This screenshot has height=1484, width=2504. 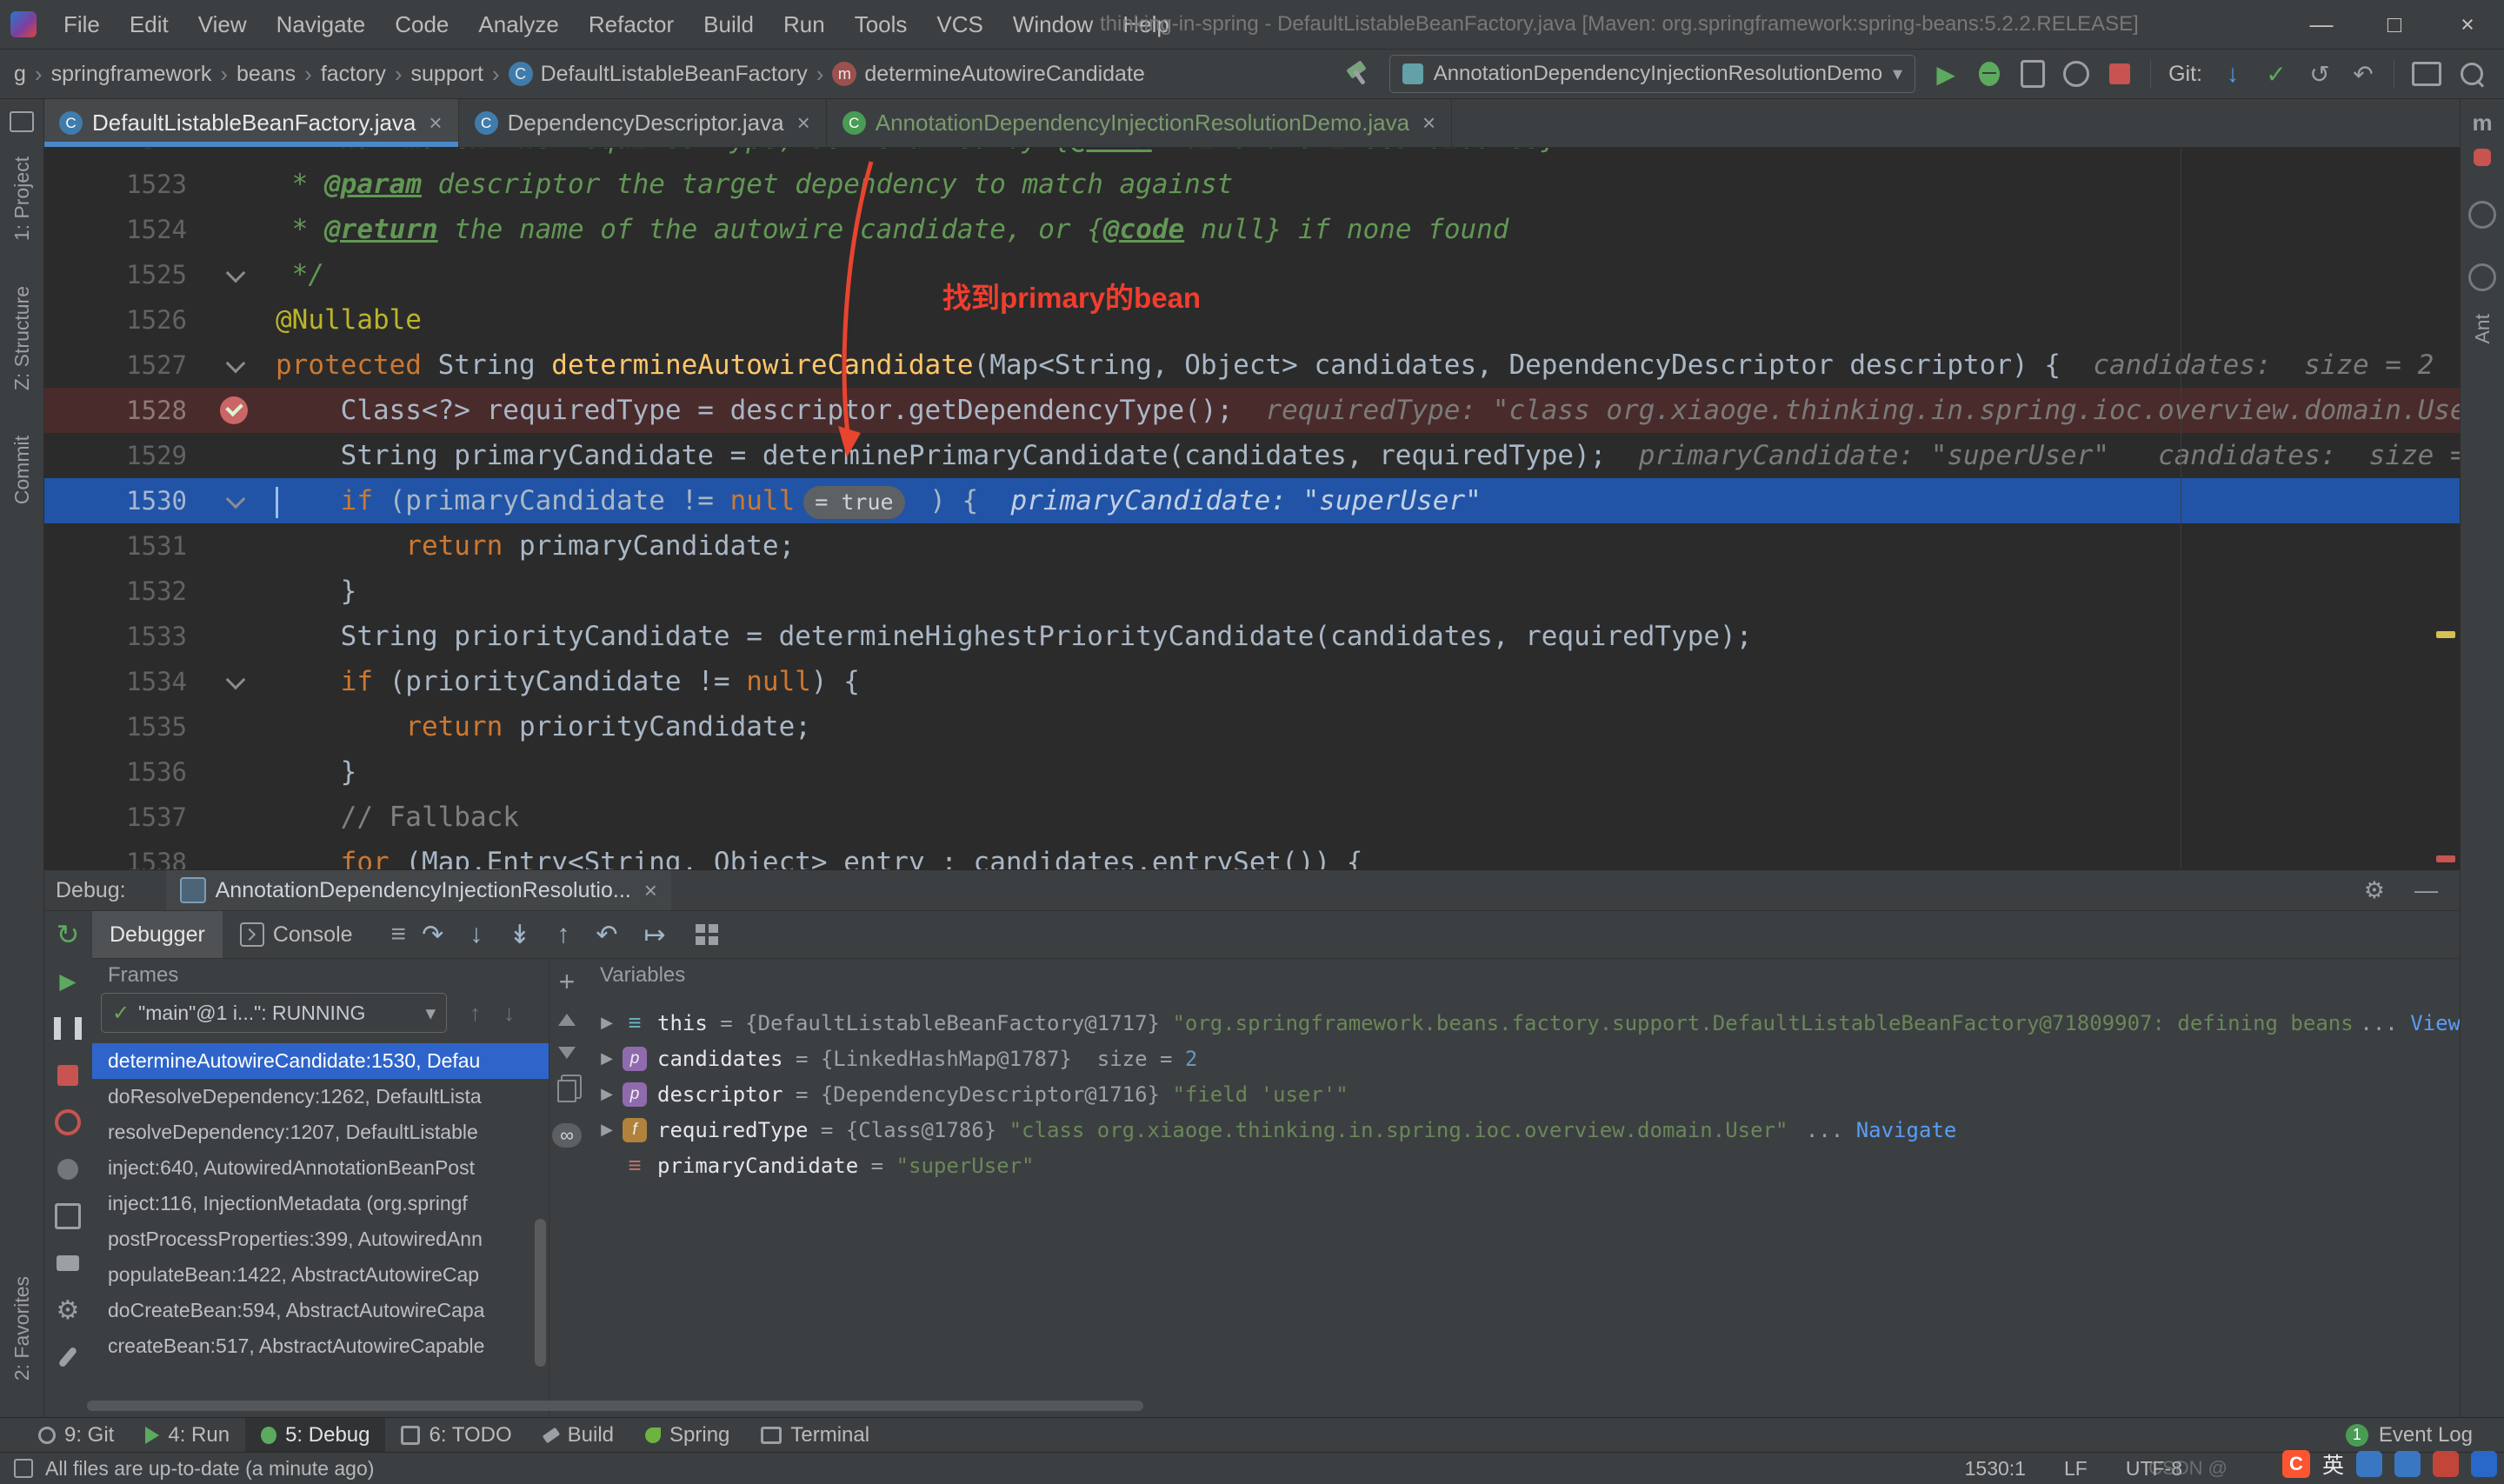 What do you see at coordinates (1996, 1469) in the screenshot?
I see `caret-position: 1530:1` at bounding box center [1996, 1469].